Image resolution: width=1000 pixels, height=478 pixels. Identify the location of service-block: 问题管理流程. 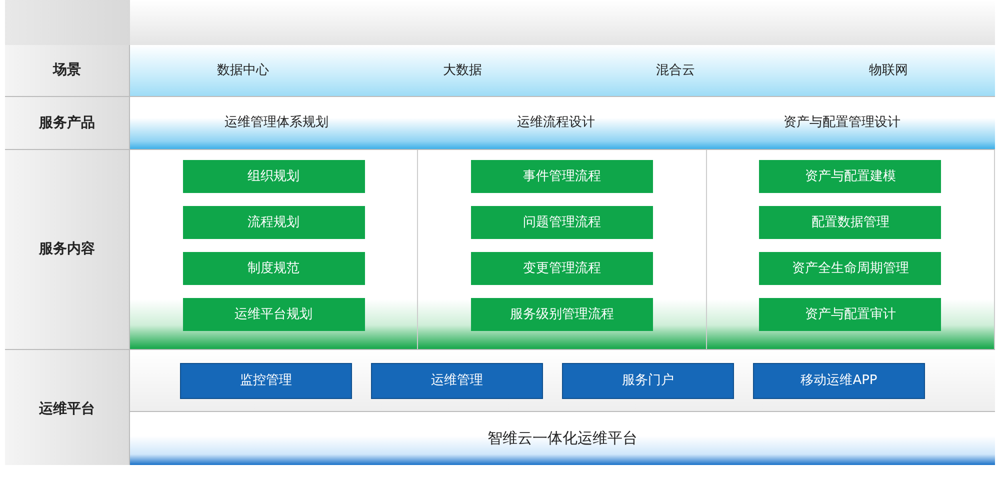
(561, 222).